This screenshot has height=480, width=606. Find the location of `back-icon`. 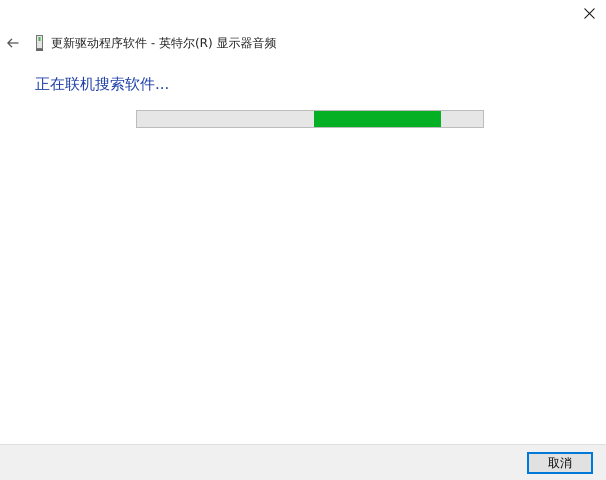

back-icon is located at coordinates (13, 43).